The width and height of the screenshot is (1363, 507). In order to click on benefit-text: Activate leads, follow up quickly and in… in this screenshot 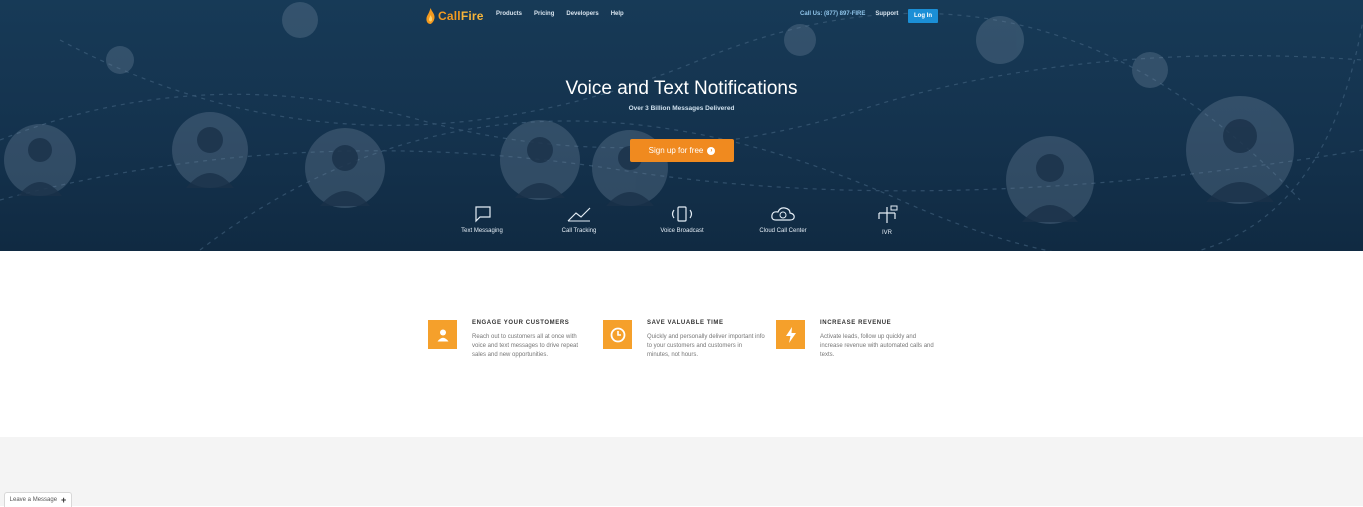, I will do `click(877, 346)`.